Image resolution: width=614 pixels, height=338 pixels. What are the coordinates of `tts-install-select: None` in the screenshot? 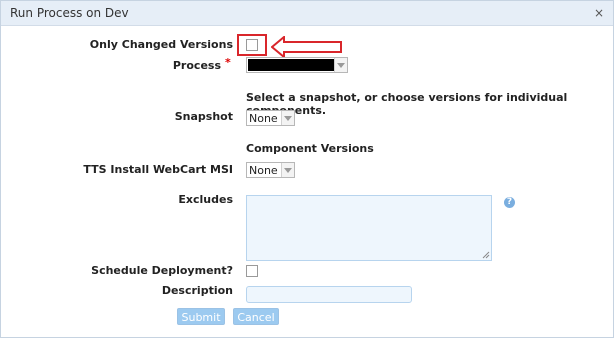 It's located at (270, 170).